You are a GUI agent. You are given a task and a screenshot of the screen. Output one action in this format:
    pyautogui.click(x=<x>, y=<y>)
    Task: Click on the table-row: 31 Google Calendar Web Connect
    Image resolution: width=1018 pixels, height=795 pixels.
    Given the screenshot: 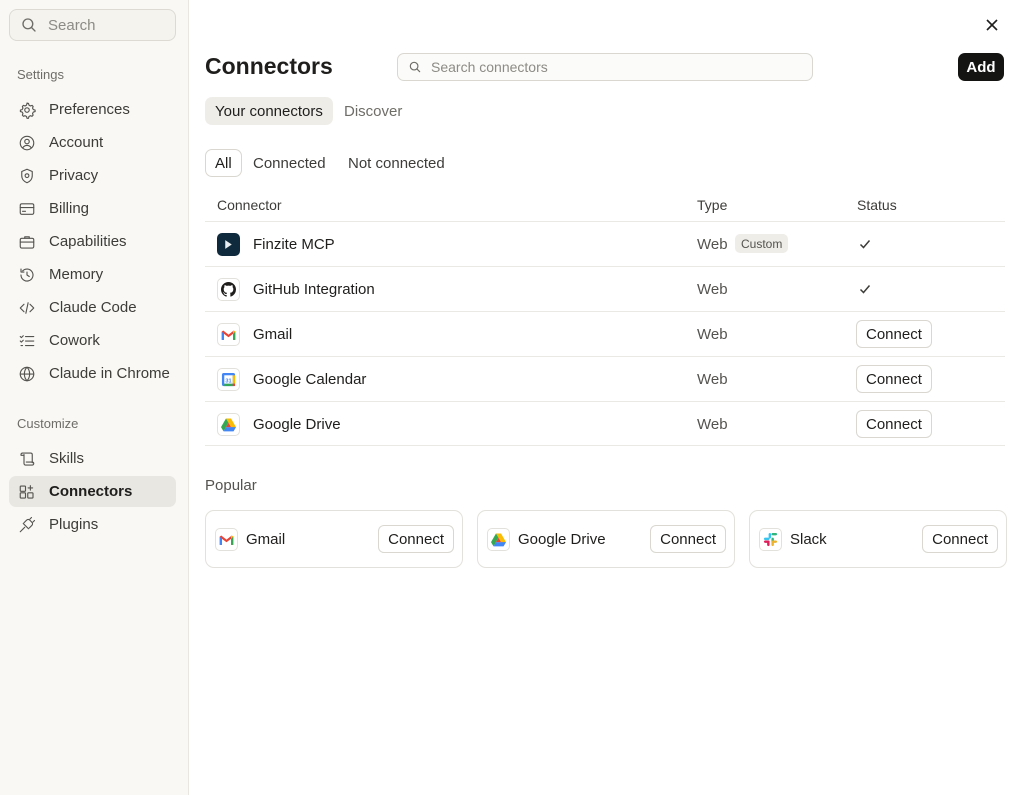 What is the action you would take?
    pyautogui.click(x=605, y=378)
    